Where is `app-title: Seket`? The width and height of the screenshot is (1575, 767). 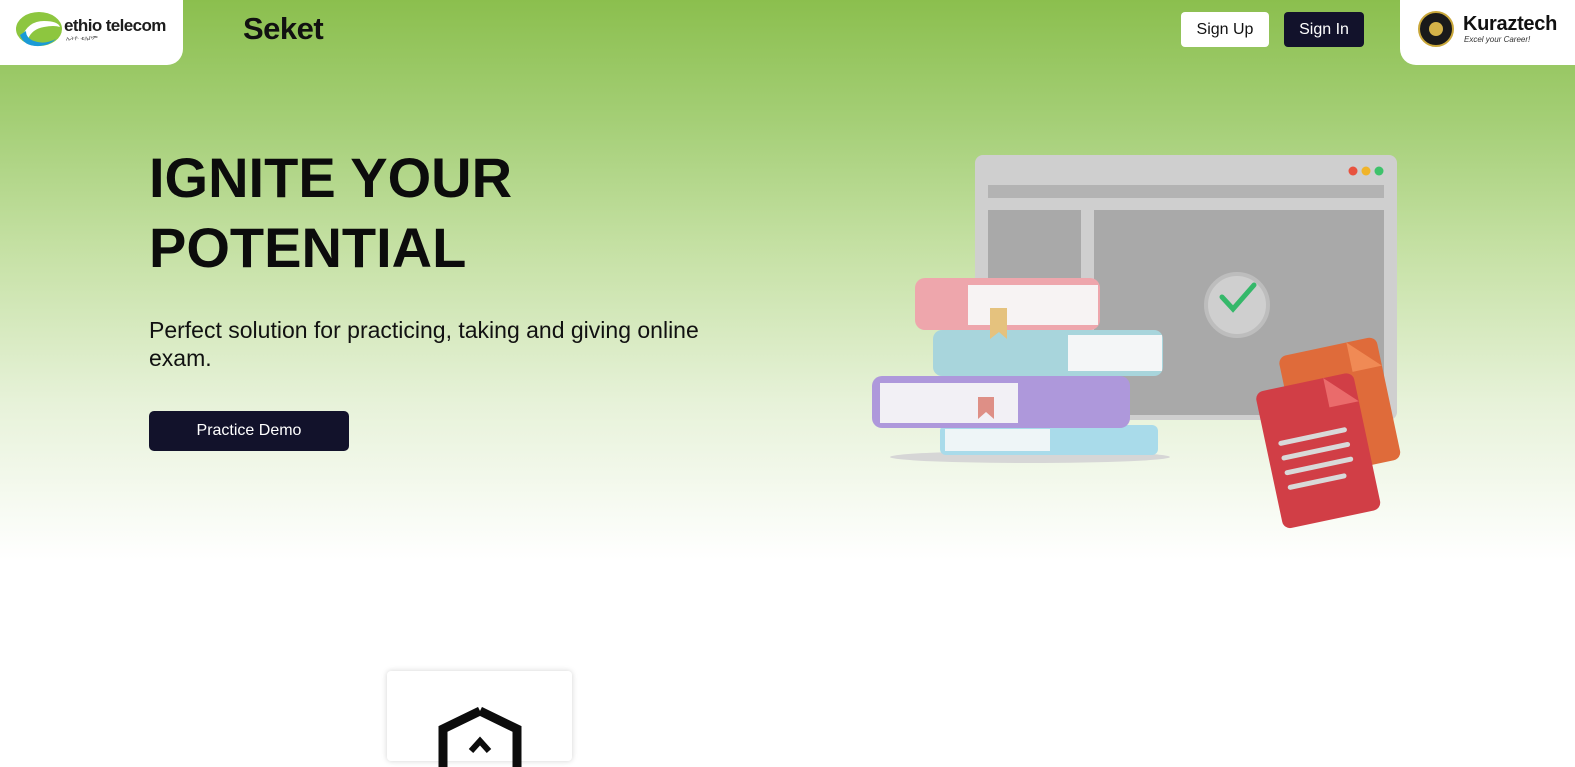
app-title: Seket is located at coordinates (283, 28).